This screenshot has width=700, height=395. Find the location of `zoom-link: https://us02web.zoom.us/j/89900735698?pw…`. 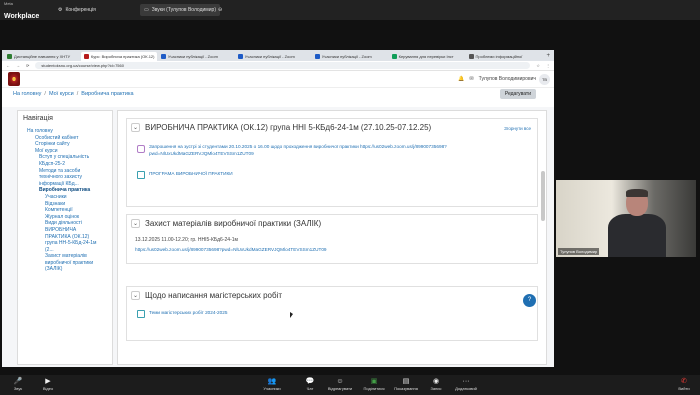

zoom-link: https://us02web.zoom.us/j/89900735698?pw… is located at coordinates (332, 249).